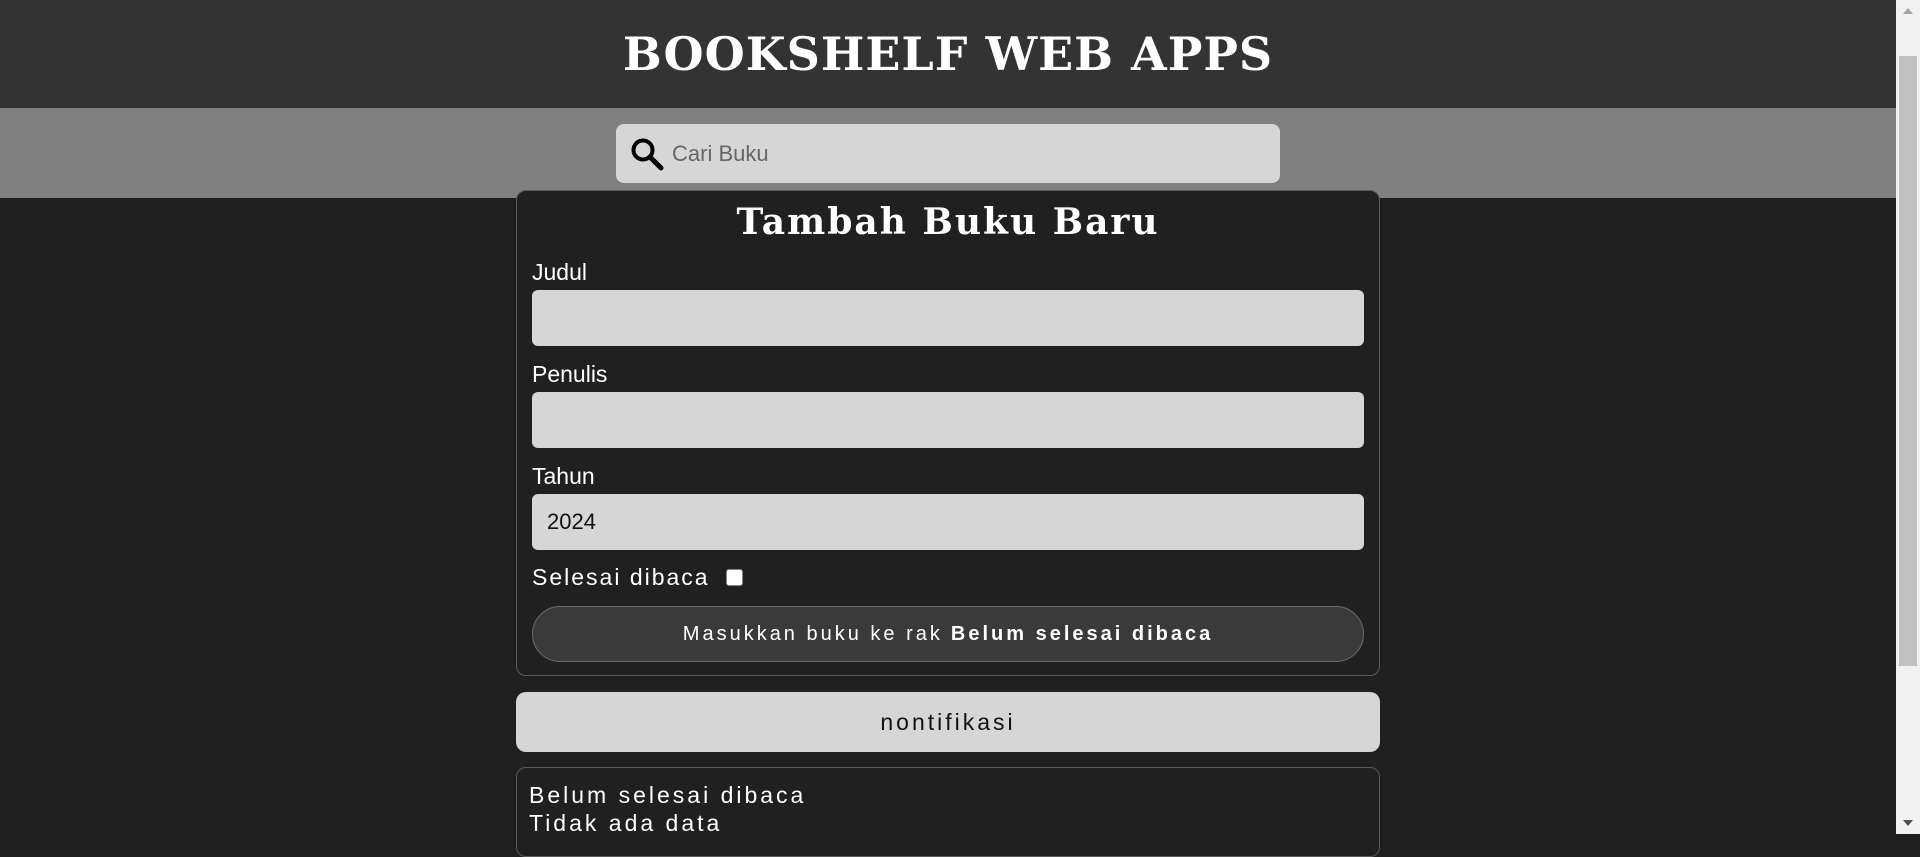  I want to click on unread-bookshelf: Belum selesai dibaca Tidak ada data, so click(948, 812).